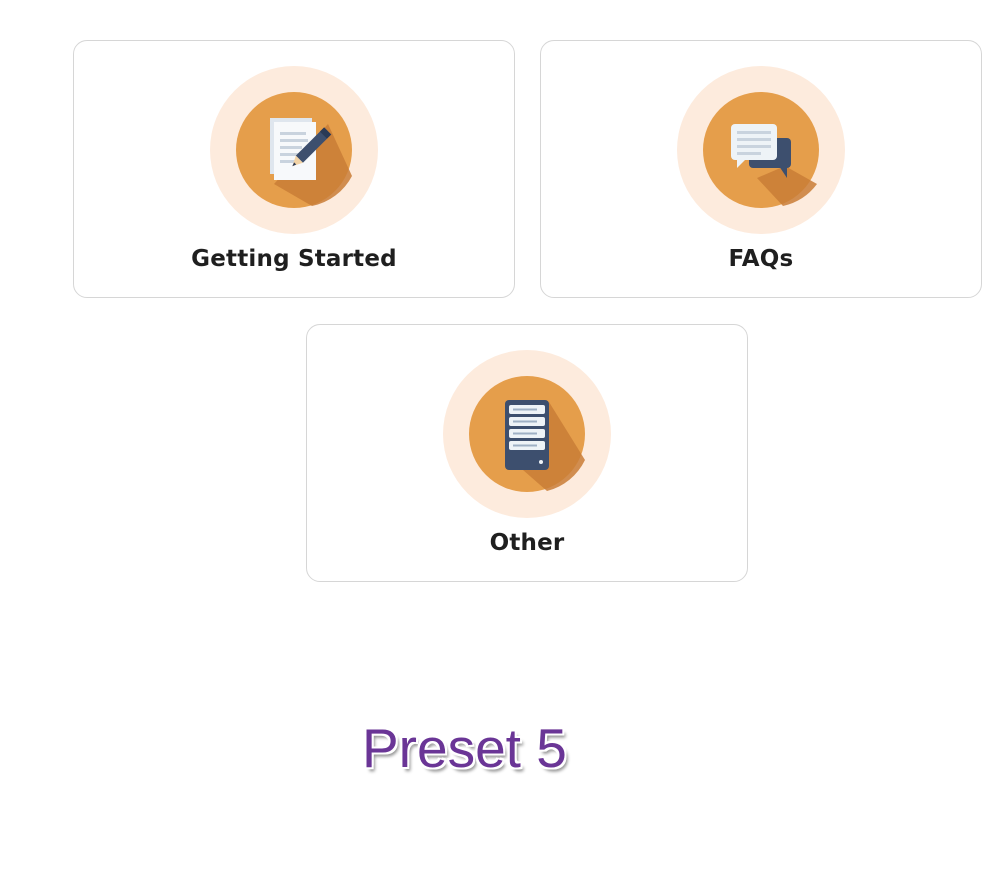  What do you see at coordinates (527, 543) in the screenshot?
I see `other-label: Other` at bounding box center [527, 543].